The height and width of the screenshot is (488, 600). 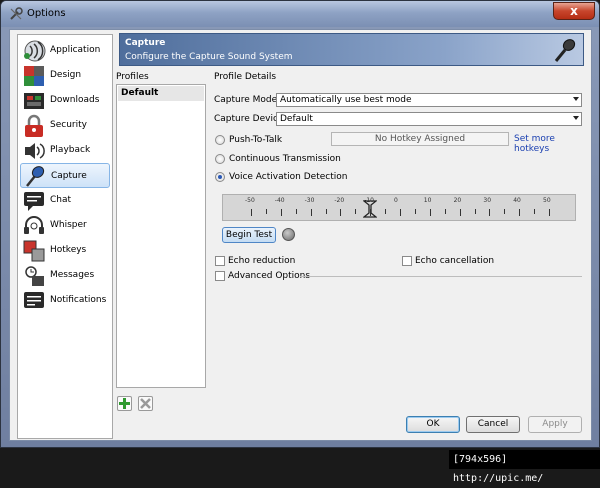 I want to click on sidebar-item-capture: Capture, so click(x=65, y=175).